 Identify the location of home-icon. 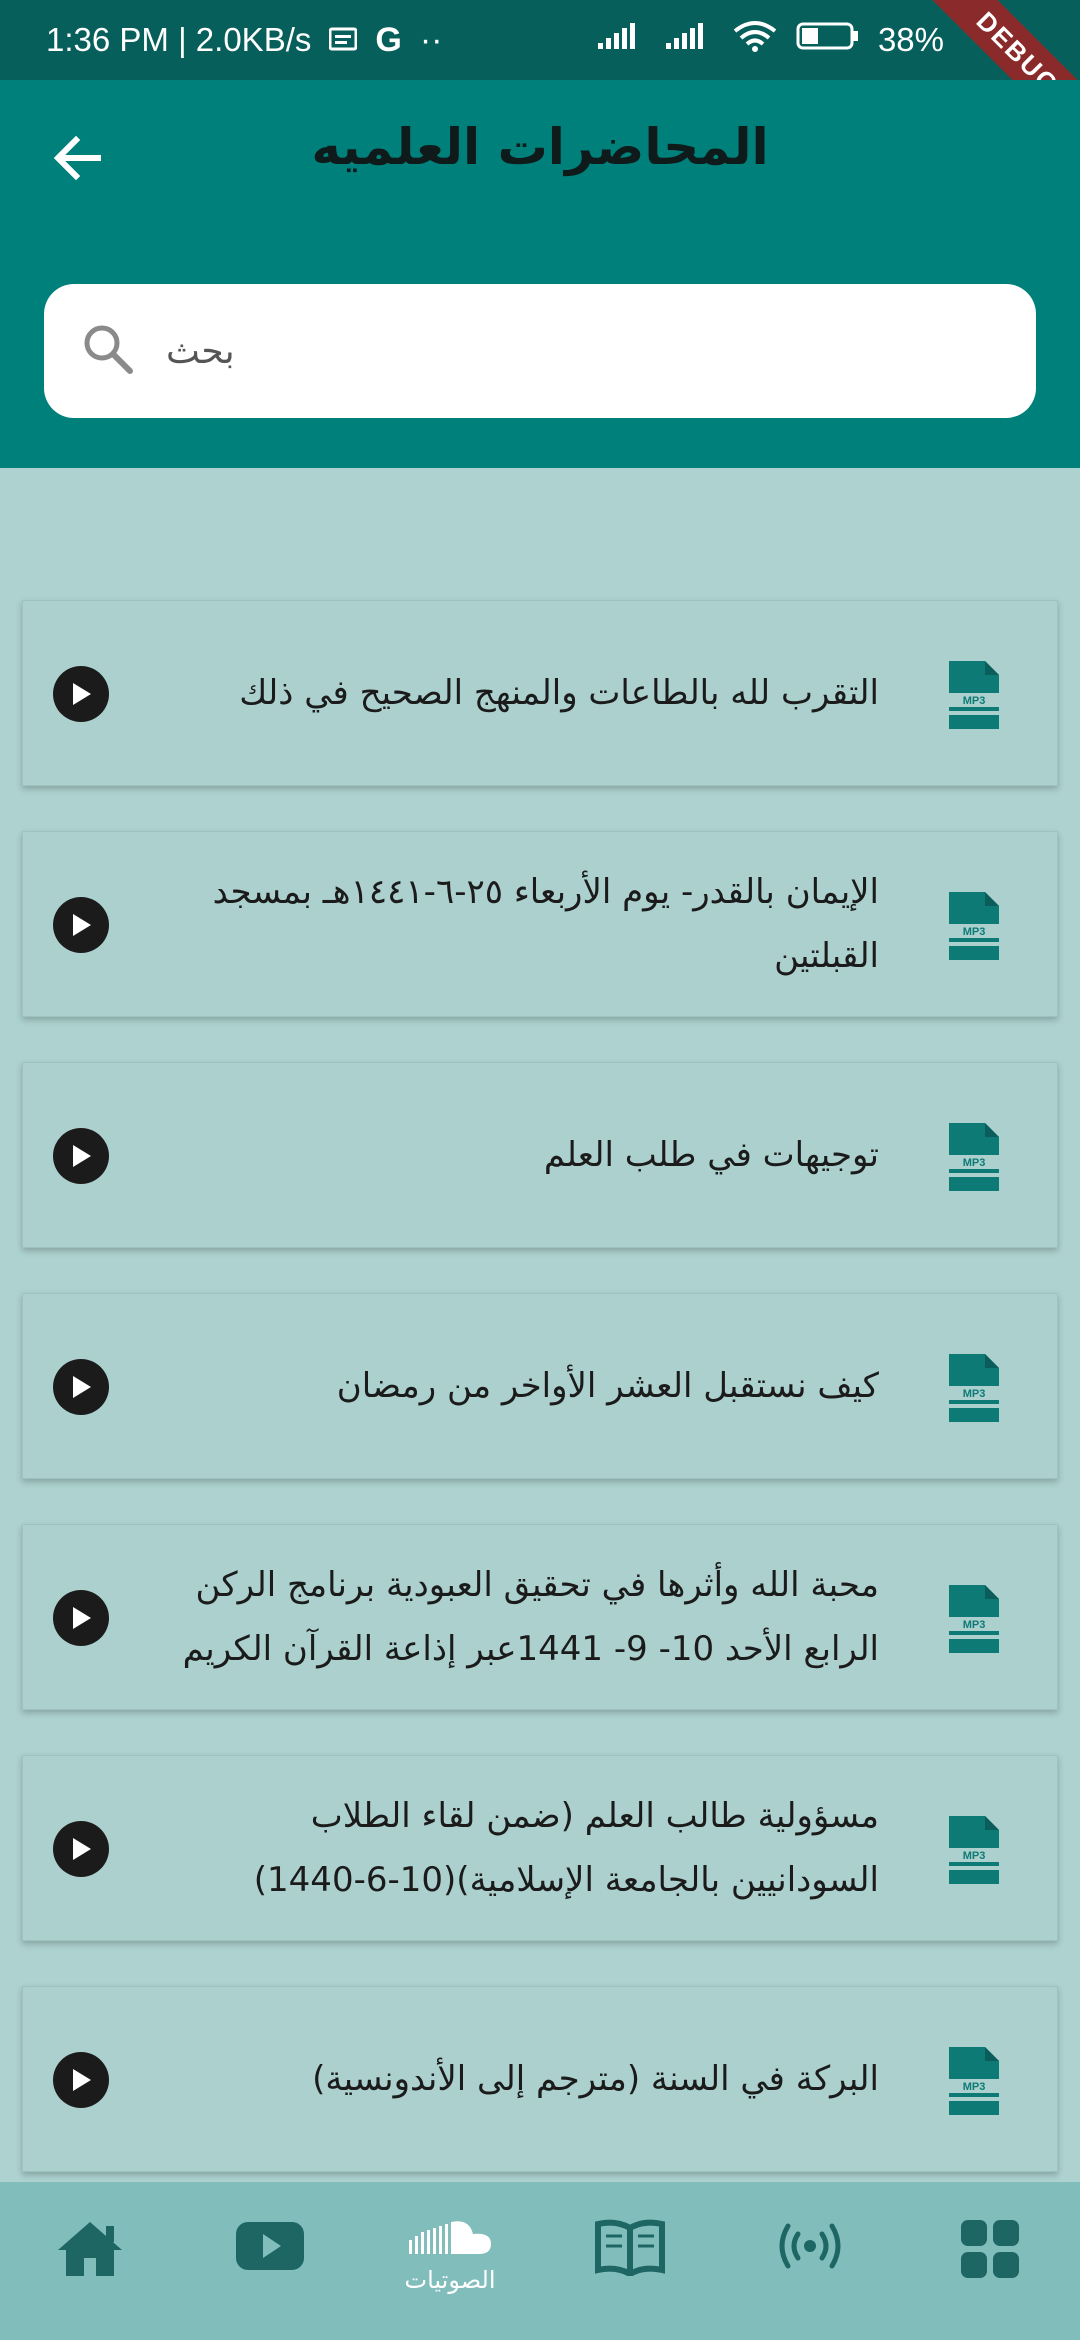
(90, 2249).